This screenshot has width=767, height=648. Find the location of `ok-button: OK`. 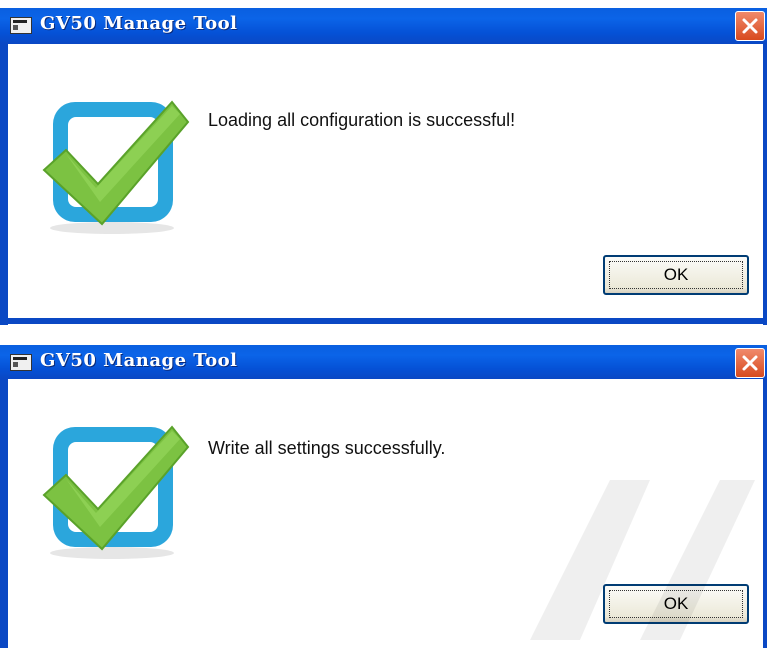

ok-button: OK is located at coordinates (676, 275).